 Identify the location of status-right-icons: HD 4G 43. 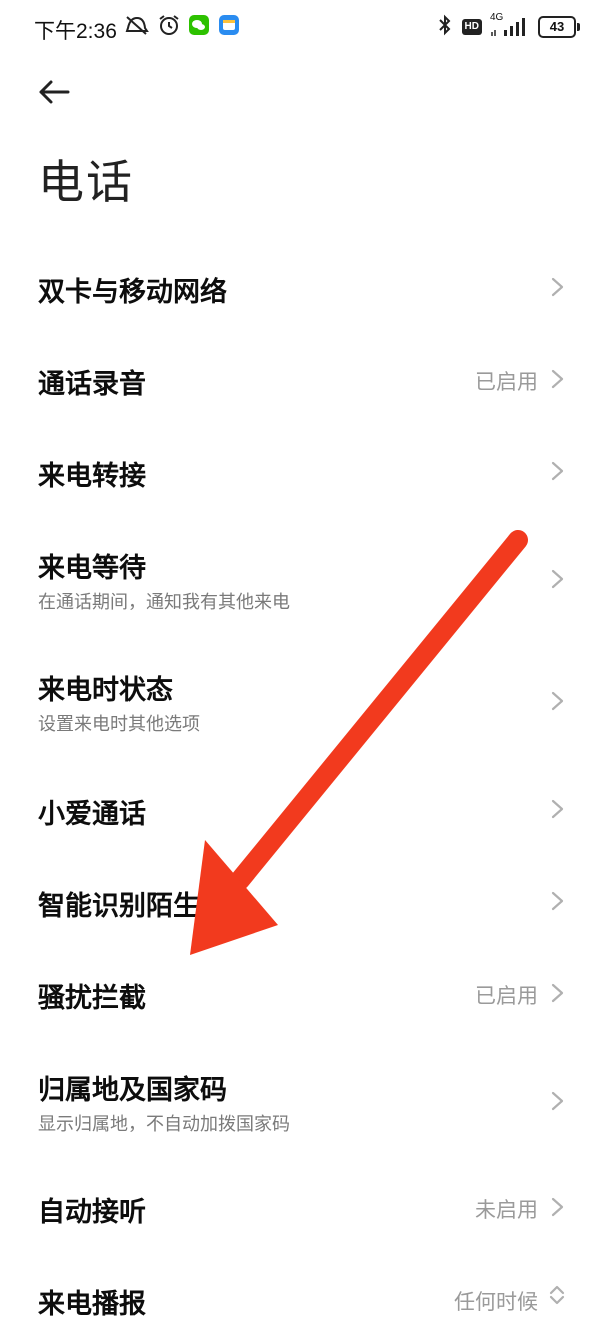
(508, 26).